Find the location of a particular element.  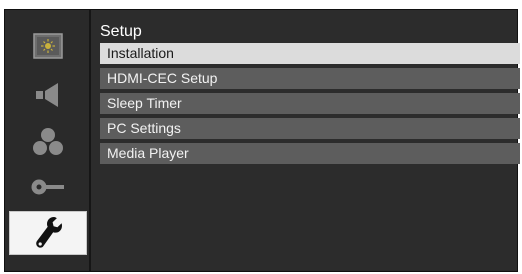

picture-icon is located at coordinates (48, 46).